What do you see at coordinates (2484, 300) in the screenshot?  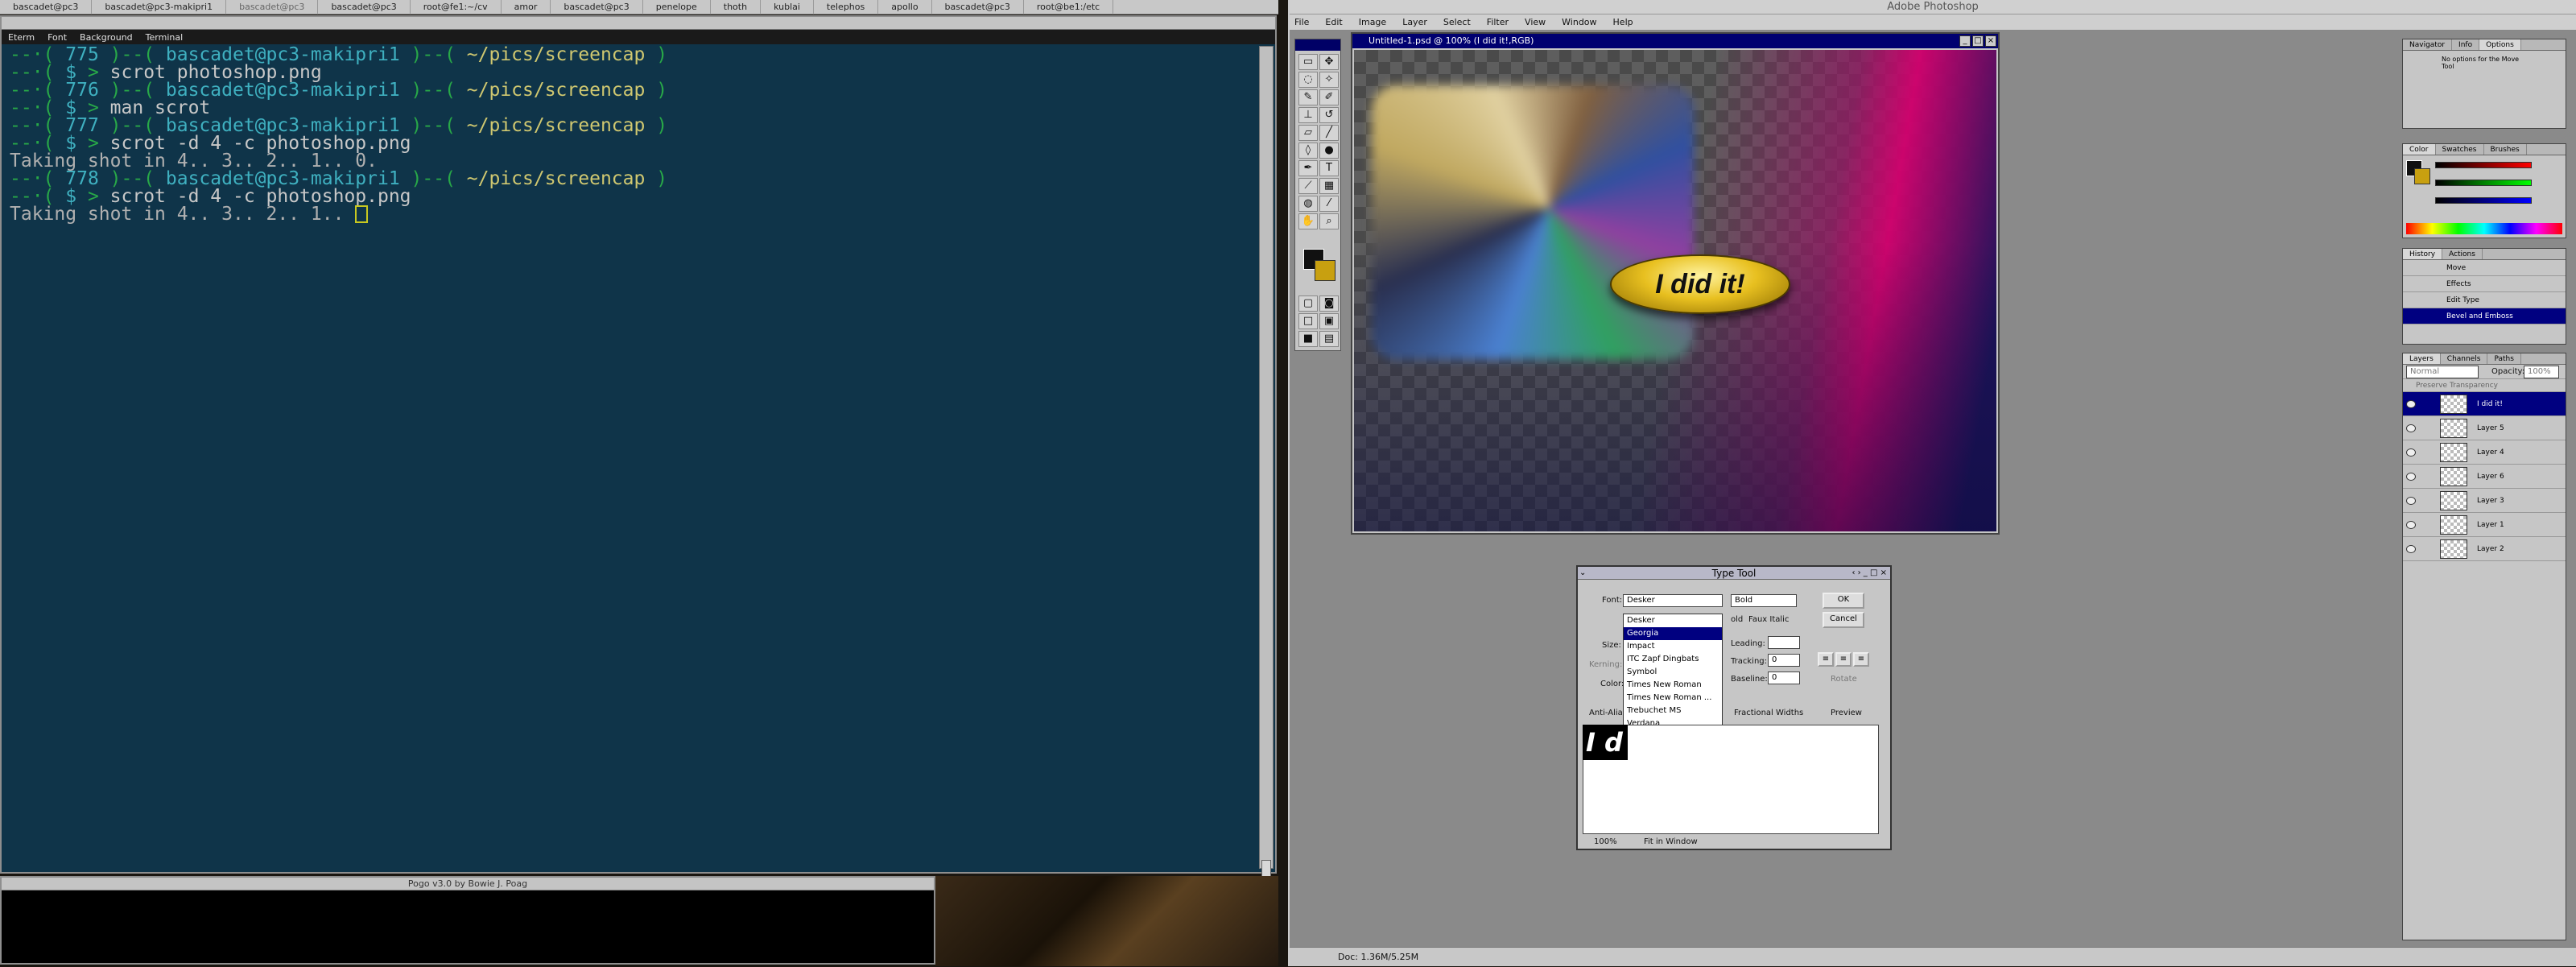 I see `history-item: Edit Type` at bounding box center [2484, 300].